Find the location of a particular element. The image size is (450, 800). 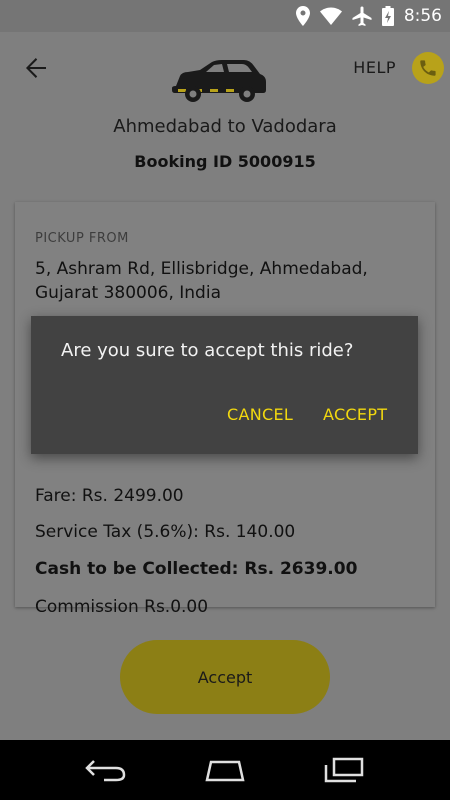

airplane-icon is located at coordinates (362, 16).